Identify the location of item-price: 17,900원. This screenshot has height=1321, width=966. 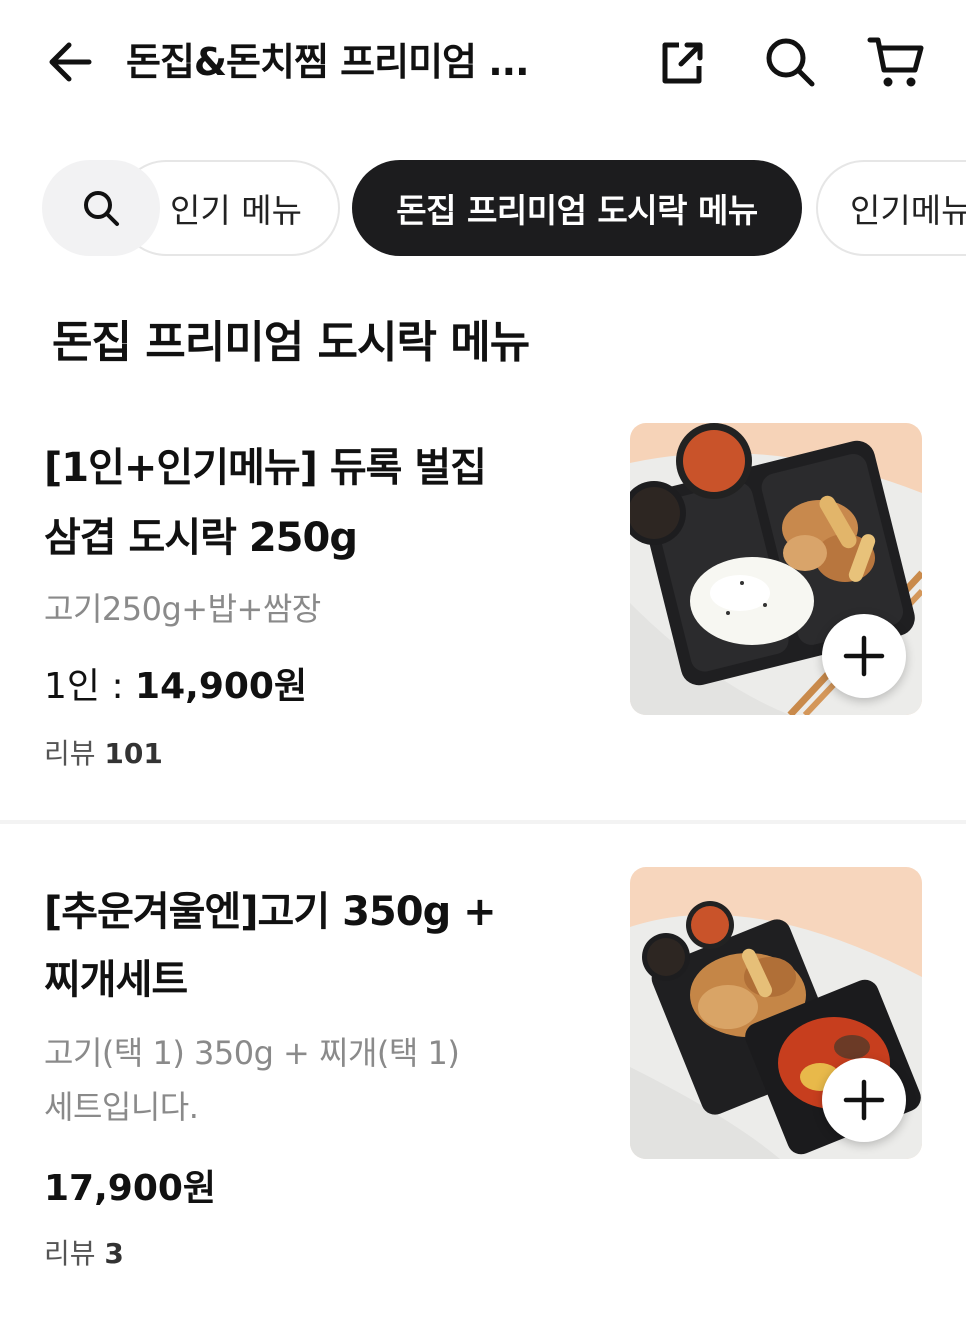
(130, 1189).